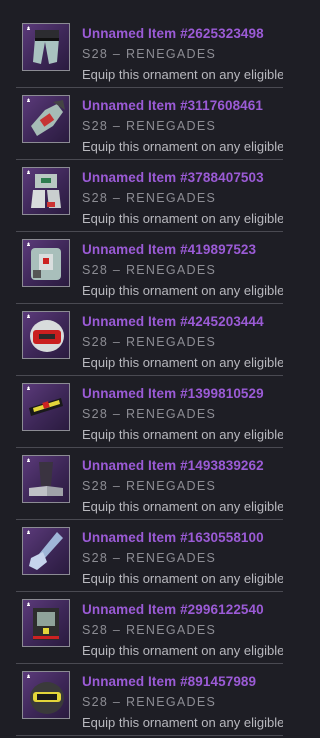  I want to click on item-title: Unnamed Item #3788407503, so click(173, 177).